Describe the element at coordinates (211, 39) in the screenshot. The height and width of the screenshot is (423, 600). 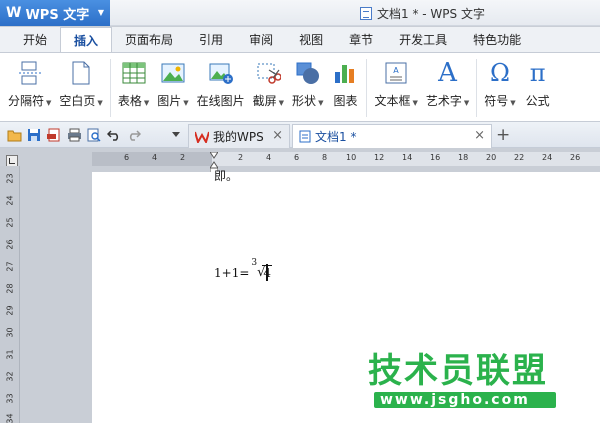
I see `tab-references: 引用` at that location.